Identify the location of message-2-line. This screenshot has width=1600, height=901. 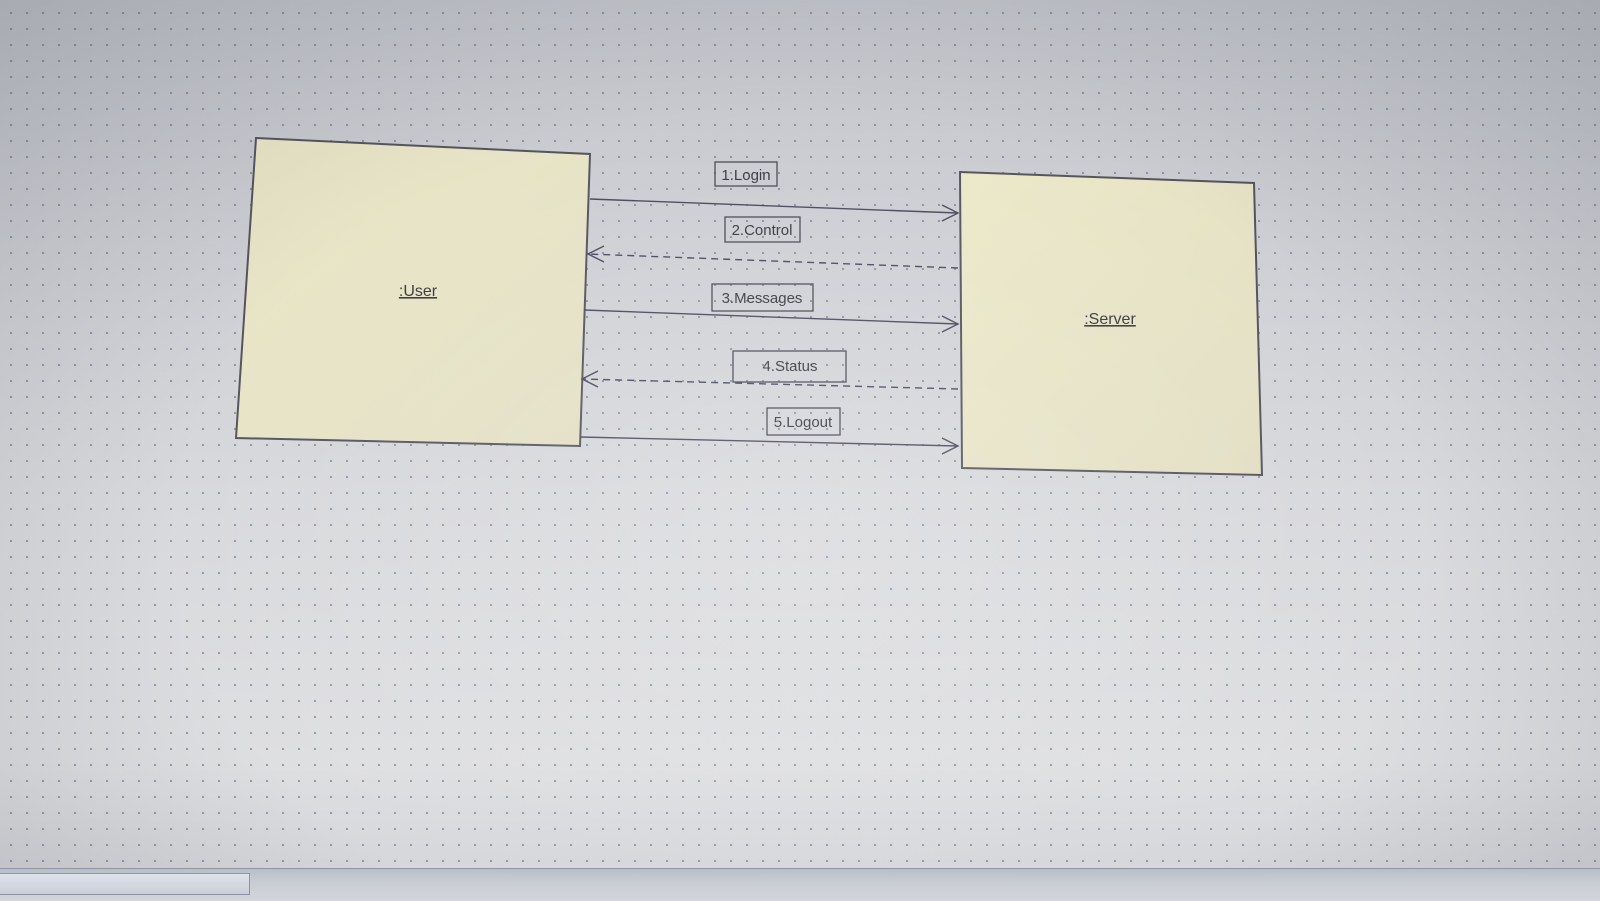
(773, 261).